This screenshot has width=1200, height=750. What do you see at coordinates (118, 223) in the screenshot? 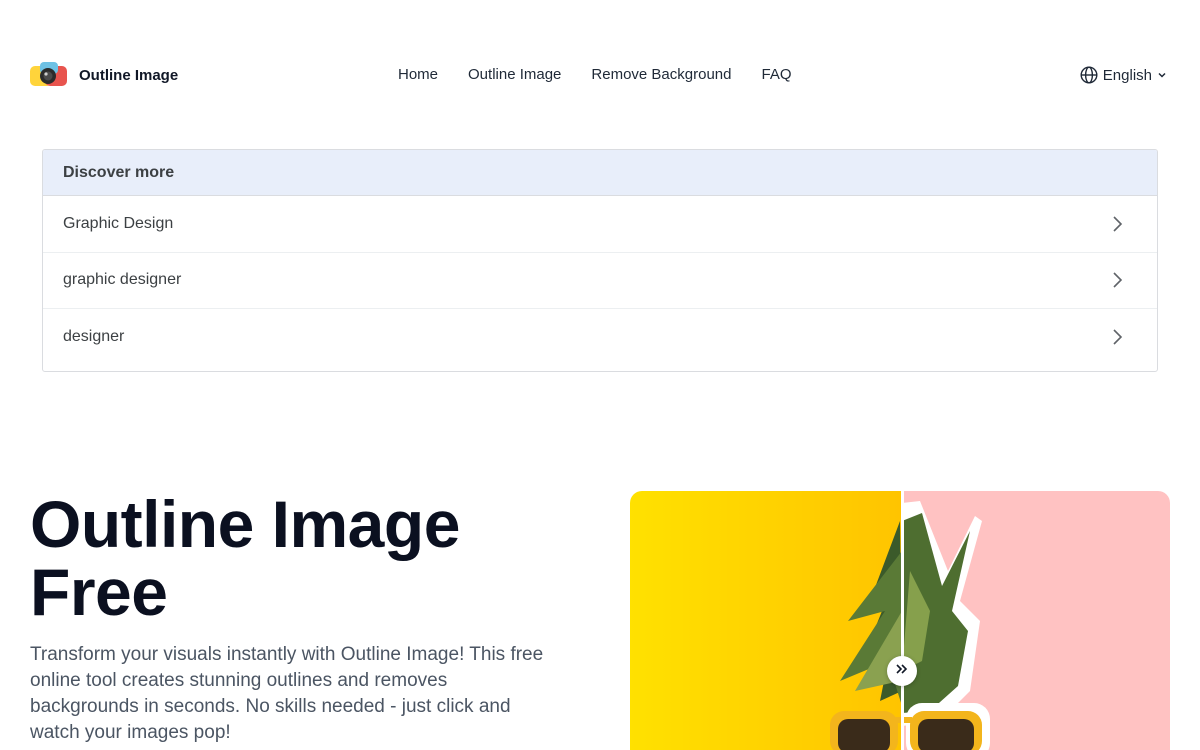
I see `discover-item-label: Graphic Design` at bounding box center [118, 223].